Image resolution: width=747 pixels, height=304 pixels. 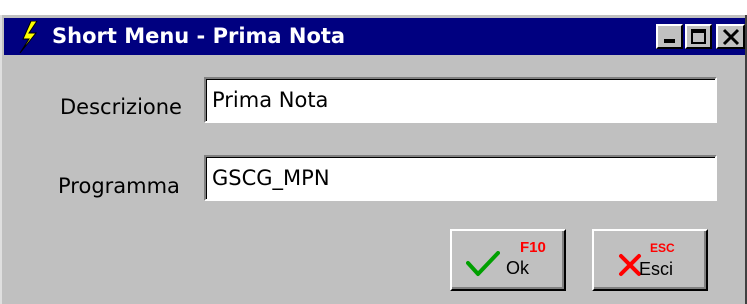 What do you see at coordinates (483, 263) in the screenshot?
I see `checkmark-icon` at bounding box center [483, 263].